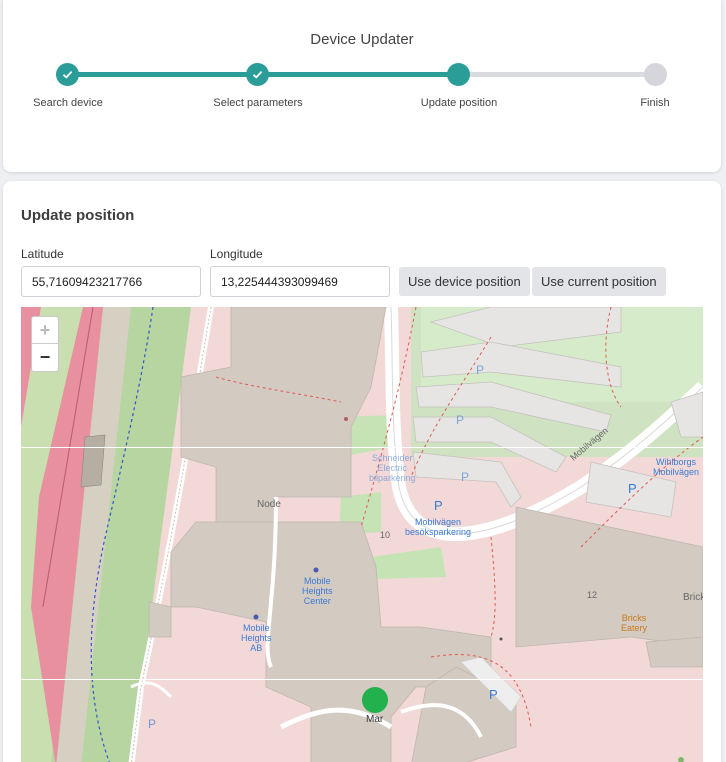  What do you see at coordinates (236, 254) in the screenshot?
I see `longitude-label: Longitude` at bounding box center [236, 254].